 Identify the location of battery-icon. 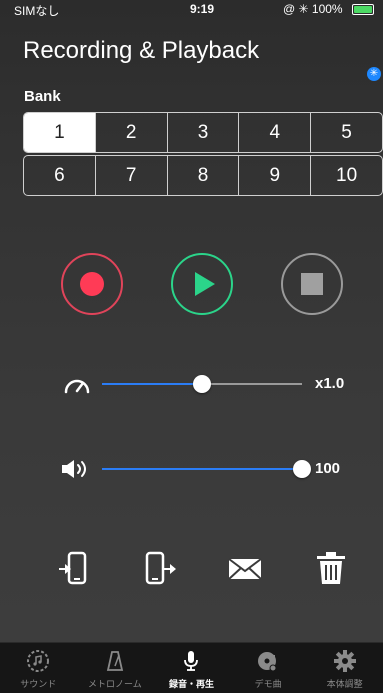
(363, 9).